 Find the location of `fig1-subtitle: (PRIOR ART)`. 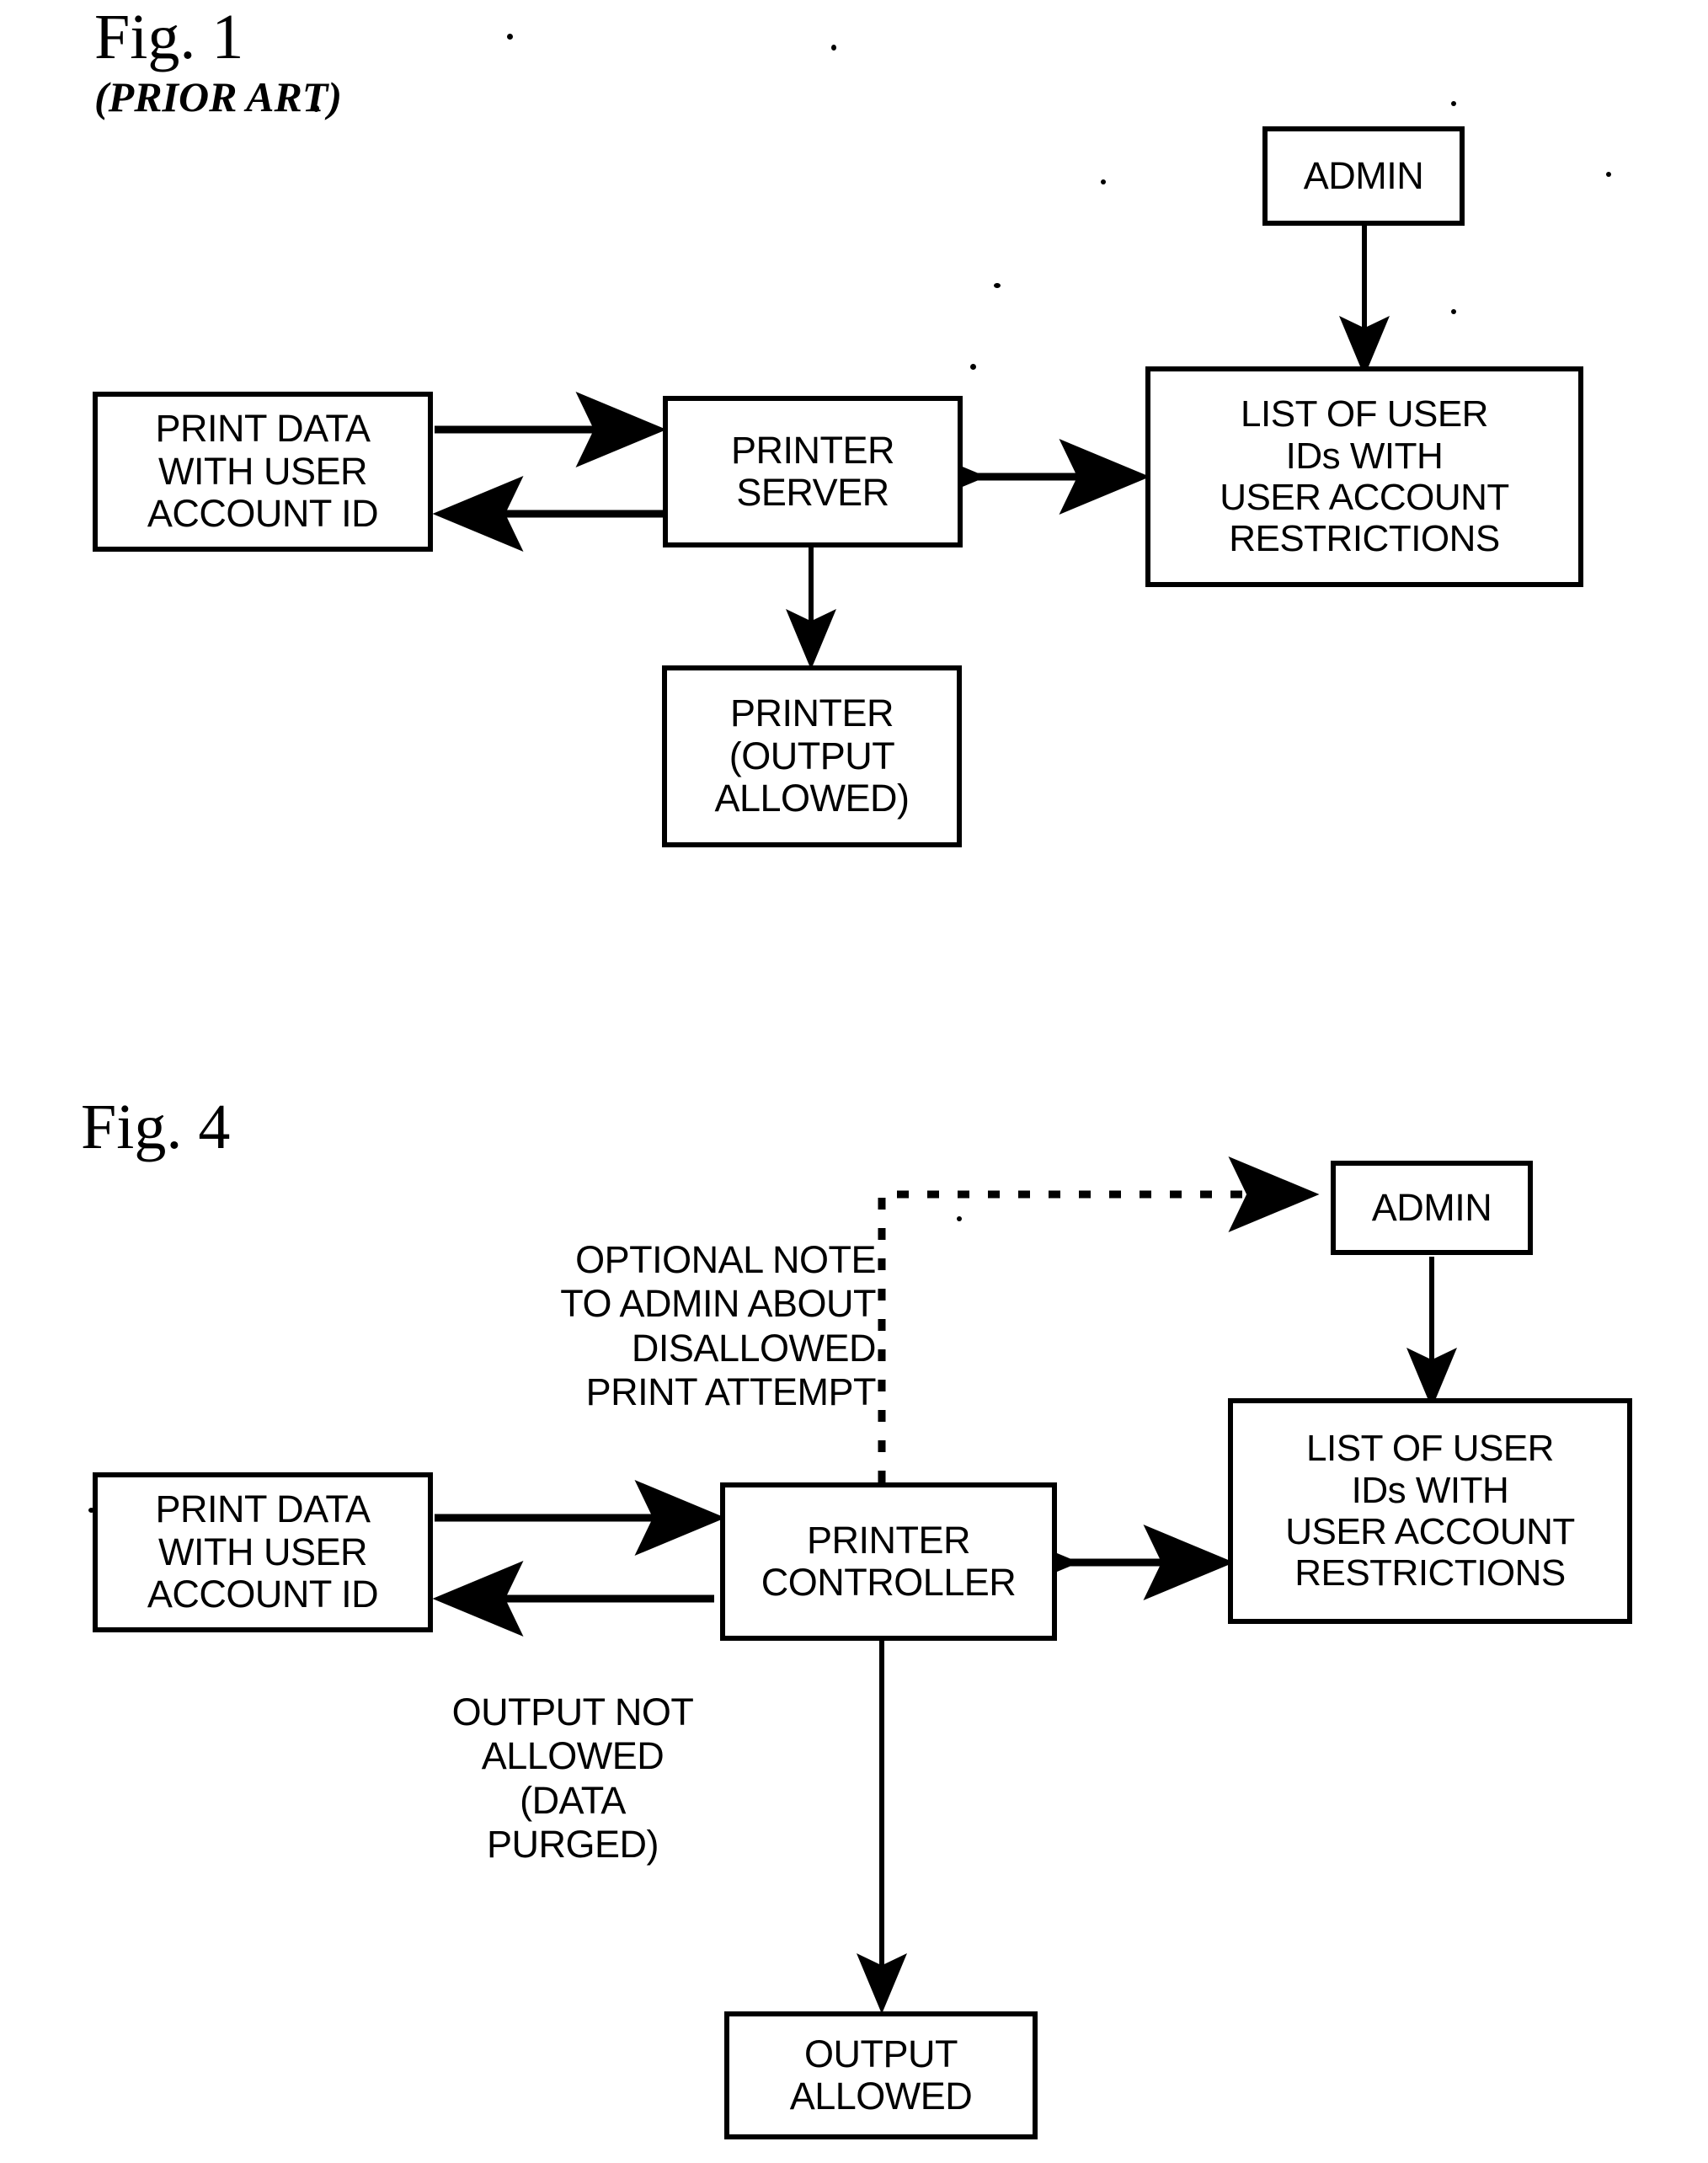

fig1-subtitle: (PRIOR ART) is located at coordinates (218, 96).